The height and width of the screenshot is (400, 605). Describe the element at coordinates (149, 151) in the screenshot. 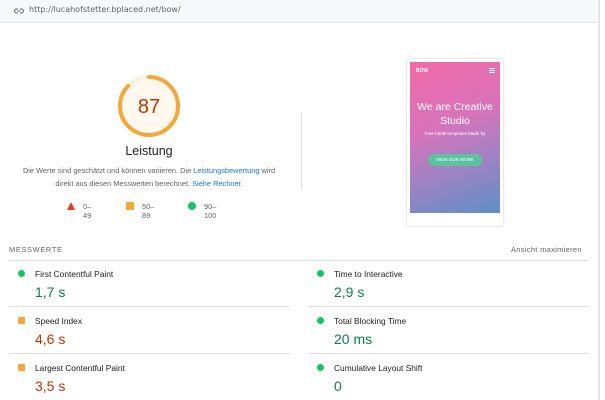

I see `score-category-label: Leistung` at that location.